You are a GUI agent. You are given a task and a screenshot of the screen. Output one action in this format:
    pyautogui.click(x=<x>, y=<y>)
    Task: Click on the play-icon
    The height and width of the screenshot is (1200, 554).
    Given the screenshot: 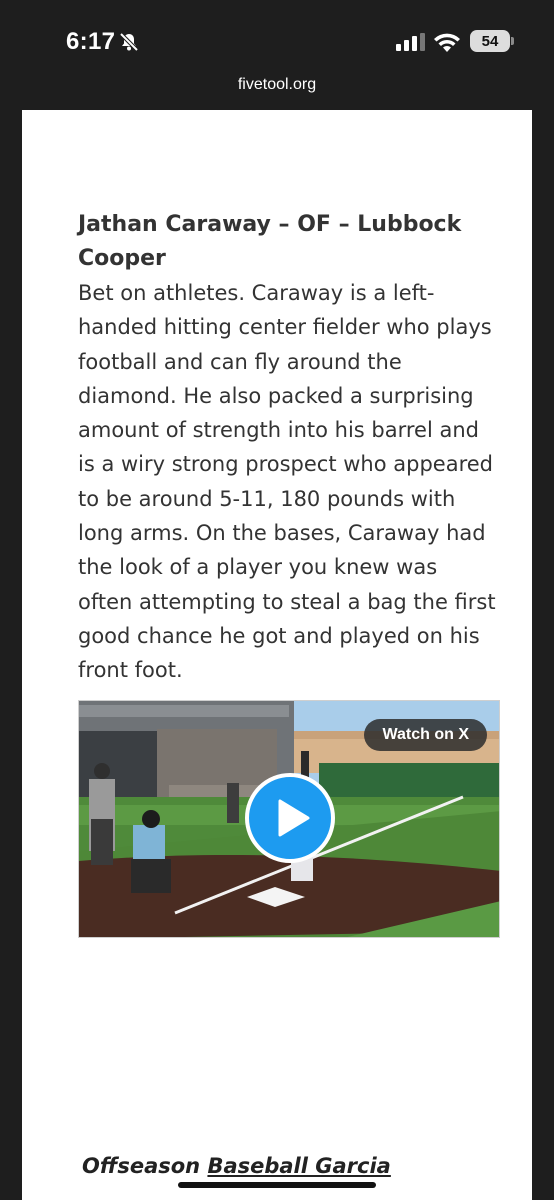 What is the action you would take?
    pyautogui.click(x=294, y=818)
    